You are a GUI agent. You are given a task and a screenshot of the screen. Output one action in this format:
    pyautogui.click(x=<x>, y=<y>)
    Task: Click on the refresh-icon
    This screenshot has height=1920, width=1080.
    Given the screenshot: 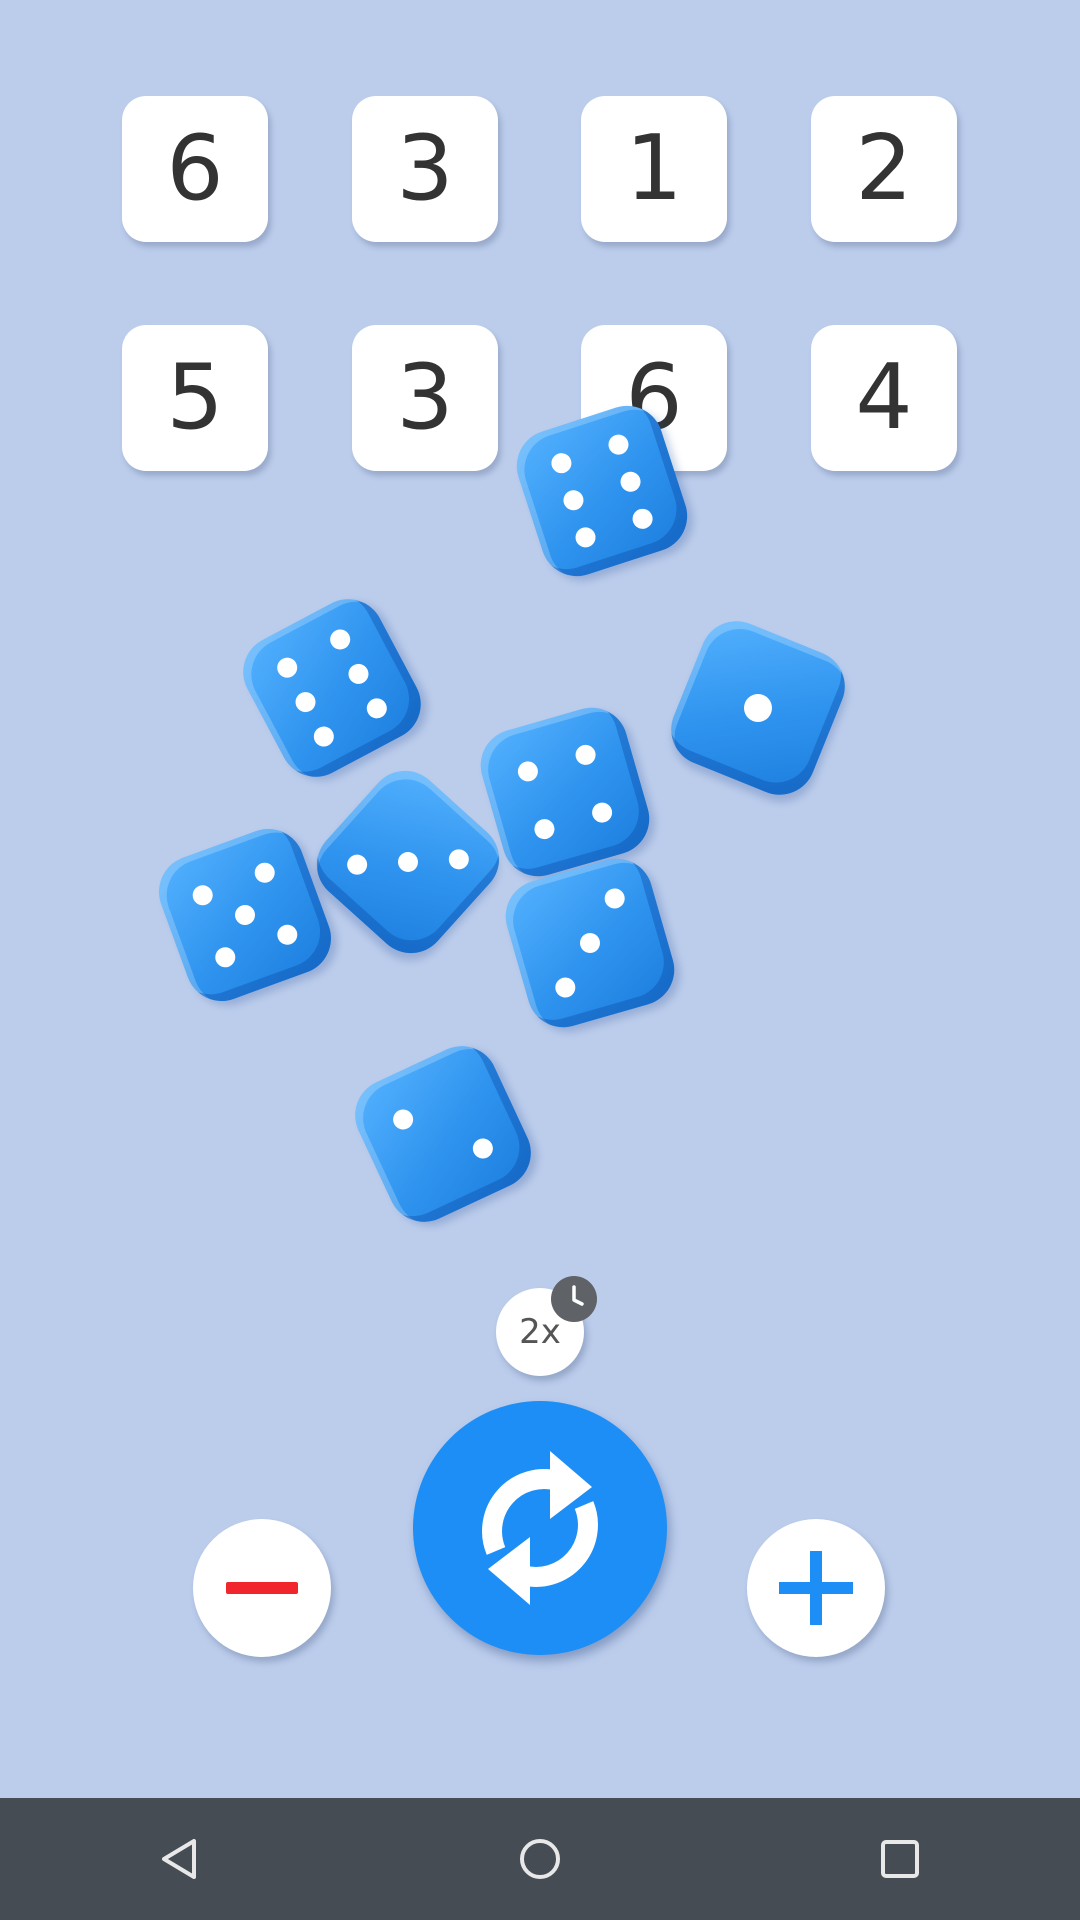 What is the action you would take?
    pyautogui.click(x=540, y=1528)
    